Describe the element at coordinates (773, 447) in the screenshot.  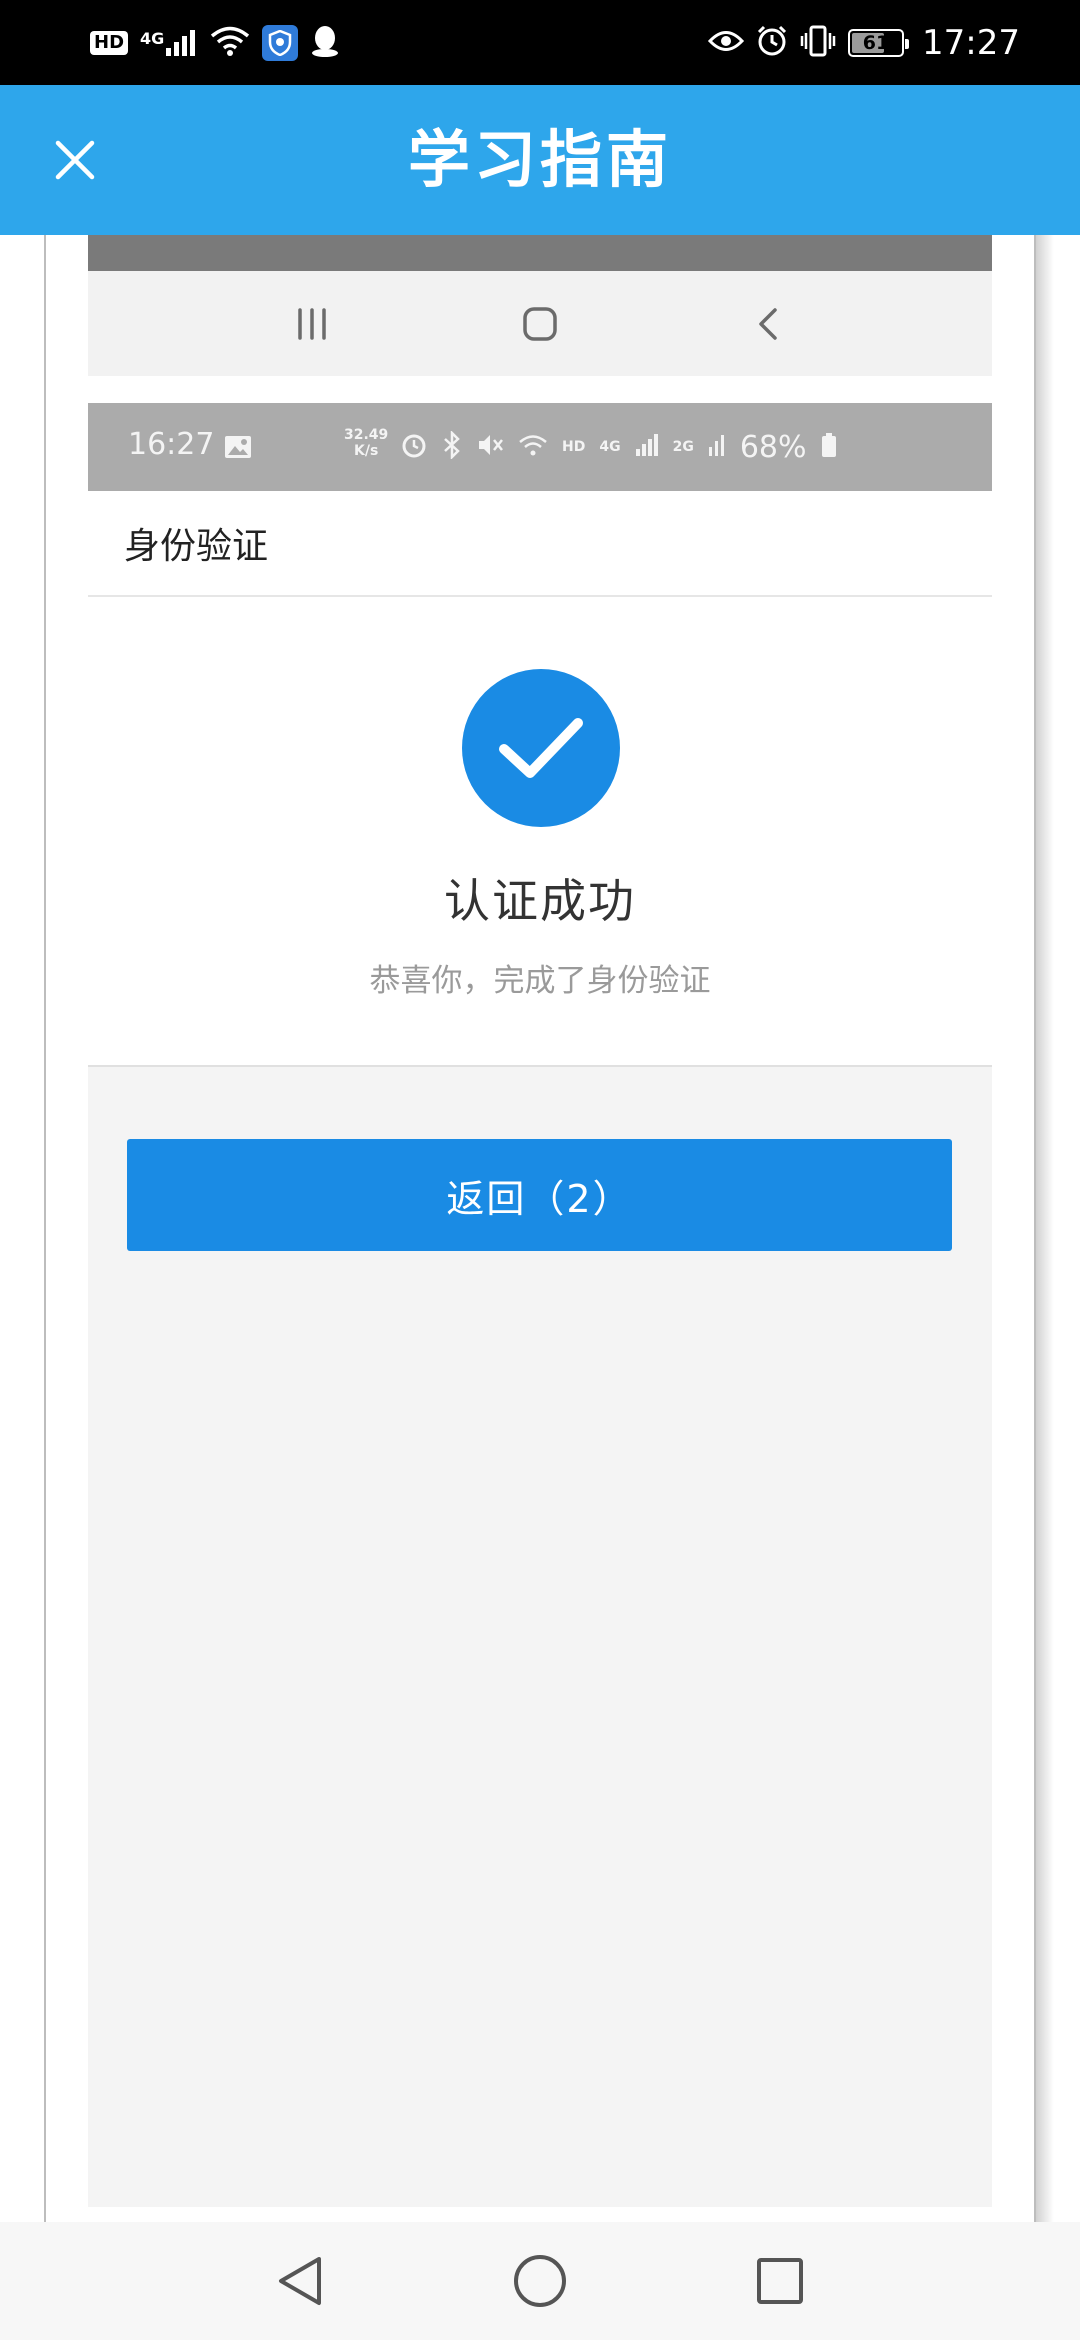
I see `embedded-battery-percent: 68%` at that location.